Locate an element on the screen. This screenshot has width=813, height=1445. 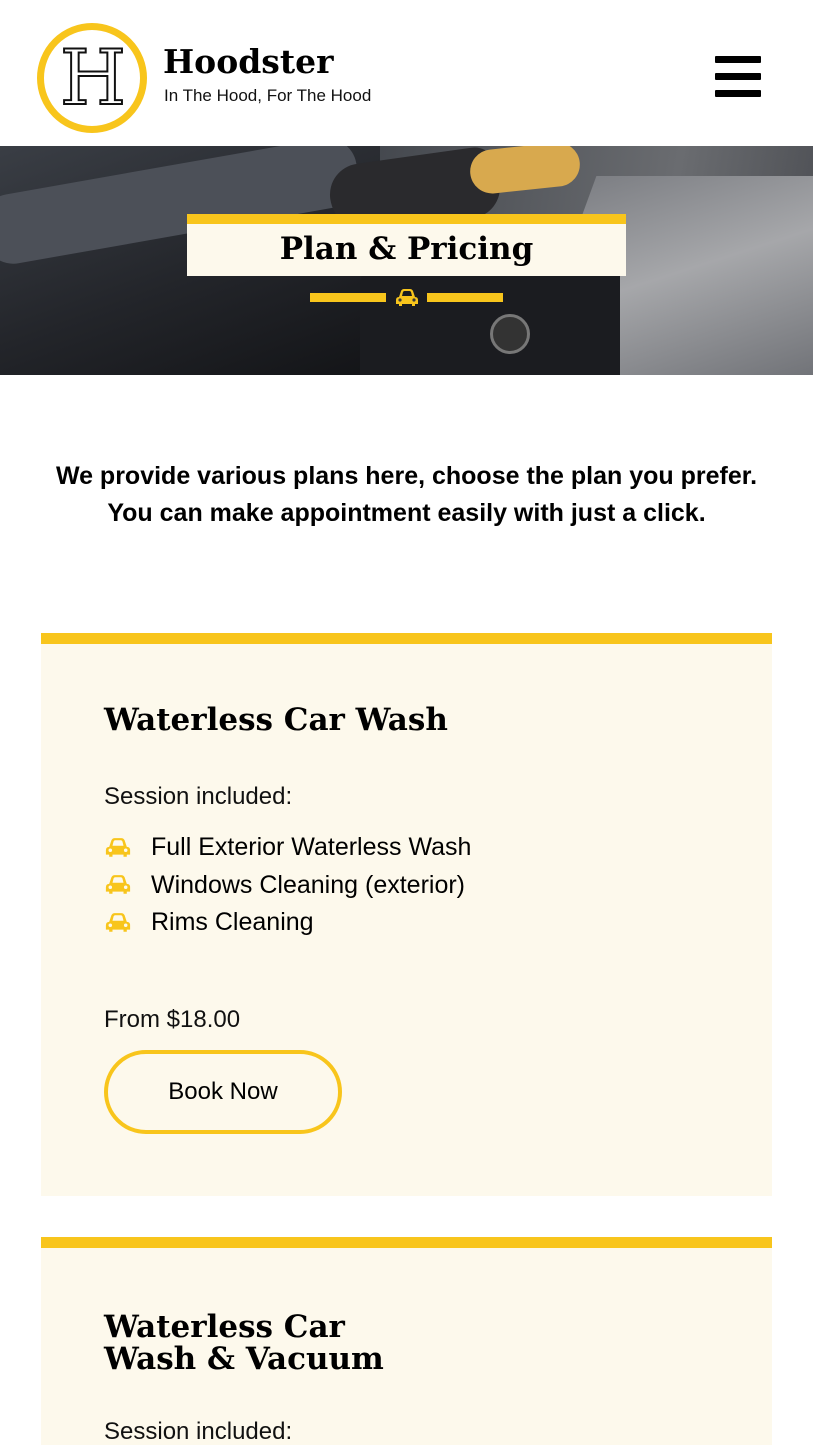
hamburger-menu-icon is located at coordinates (738, 77).